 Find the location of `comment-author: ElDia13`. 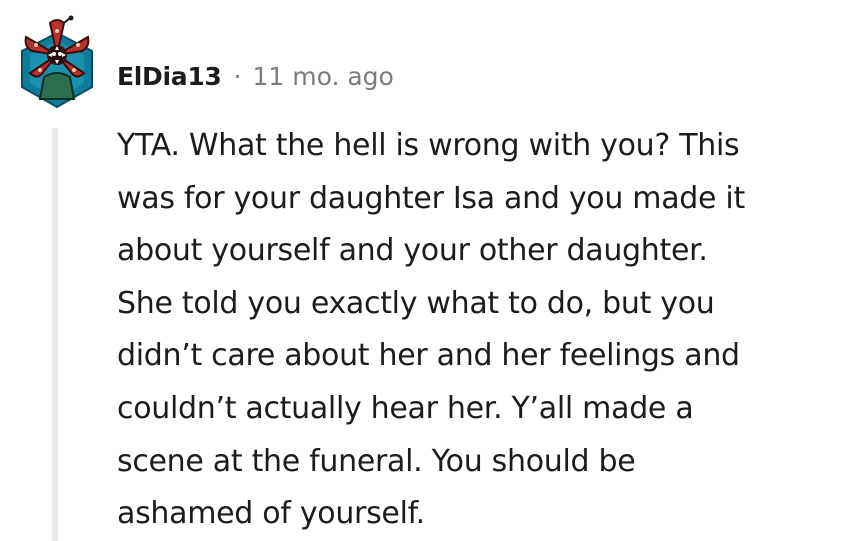

comment-author: ElDia13 is located at coordinates (169, 76).